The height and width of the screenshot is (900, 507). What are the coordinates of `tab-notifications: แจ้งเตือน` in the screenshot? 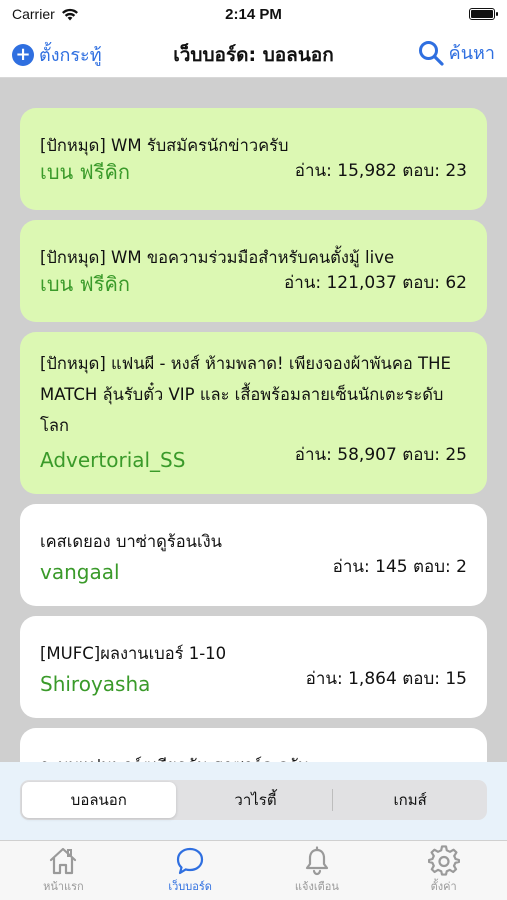 It's located at (317, 870).